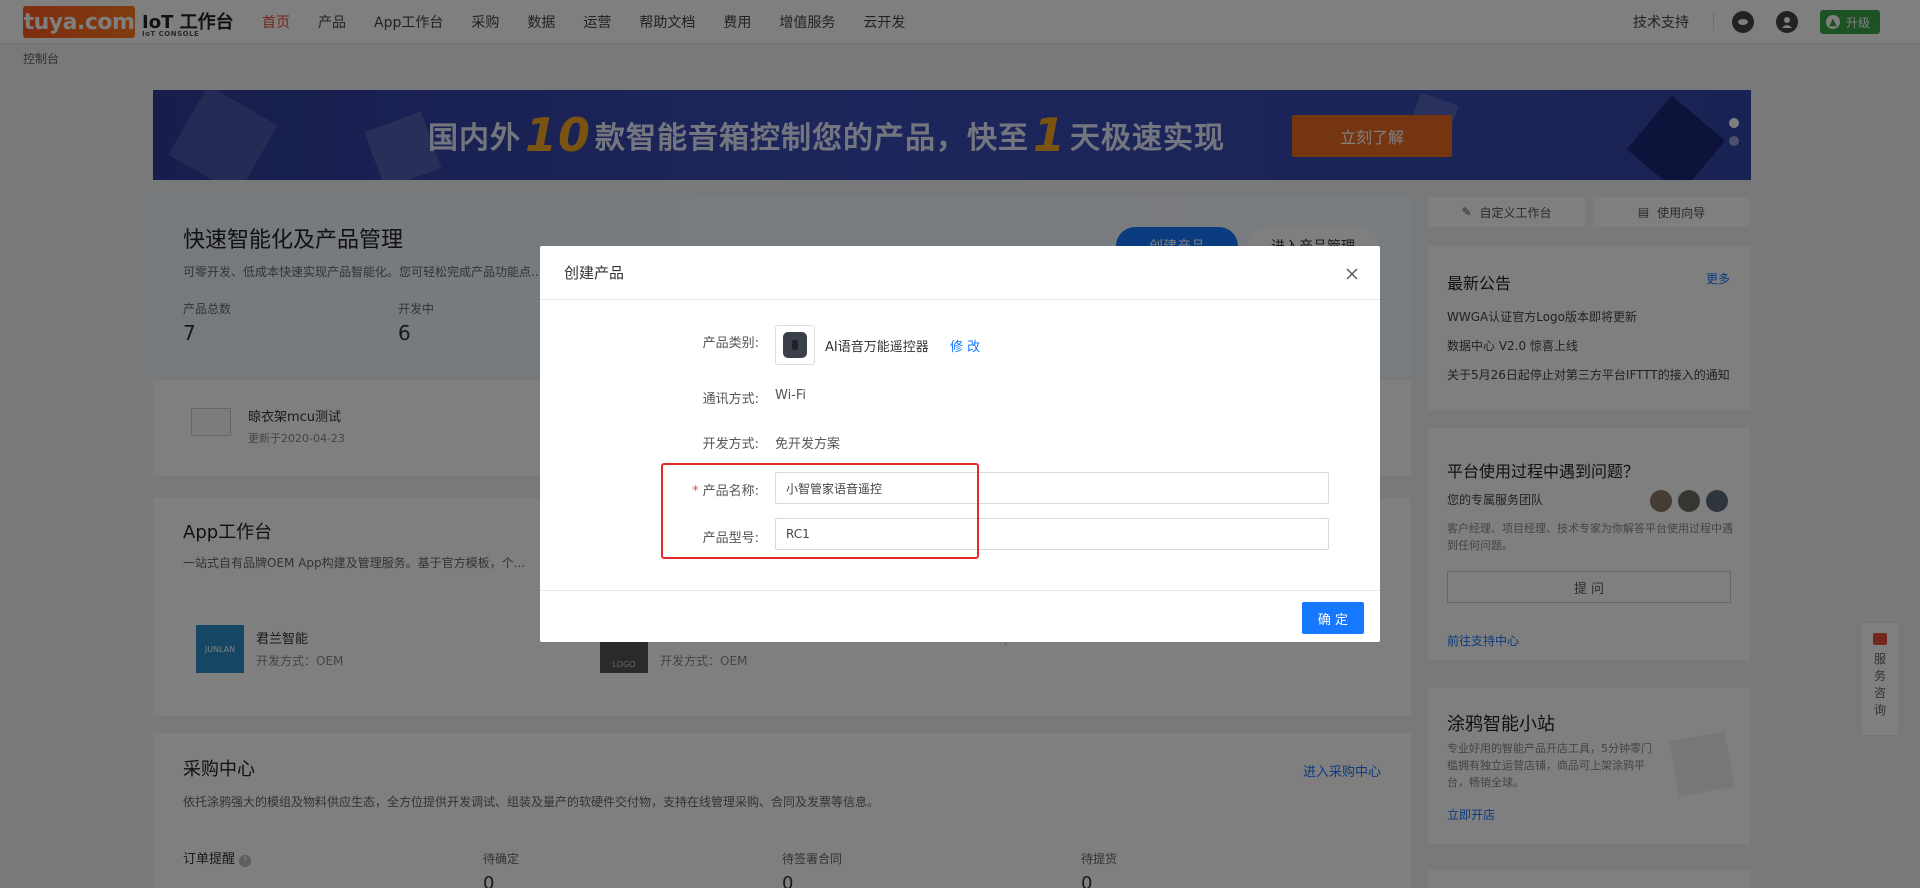 Image resolution: width=1920 pixels, height=888 pixels. What do you see at coordinates (594, 273) in the screenshot?
I see `modal-title: 创建产品` at bounding box center [594, 273].